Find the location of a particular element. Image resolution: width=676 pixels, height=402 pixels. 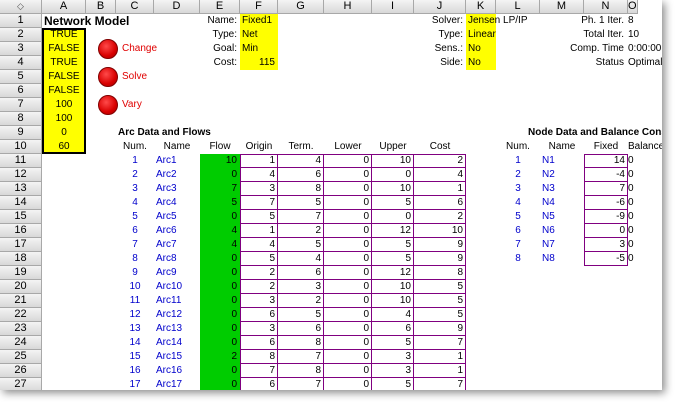

arc-cost-cell: 10 is located at coordinates (440, 231).